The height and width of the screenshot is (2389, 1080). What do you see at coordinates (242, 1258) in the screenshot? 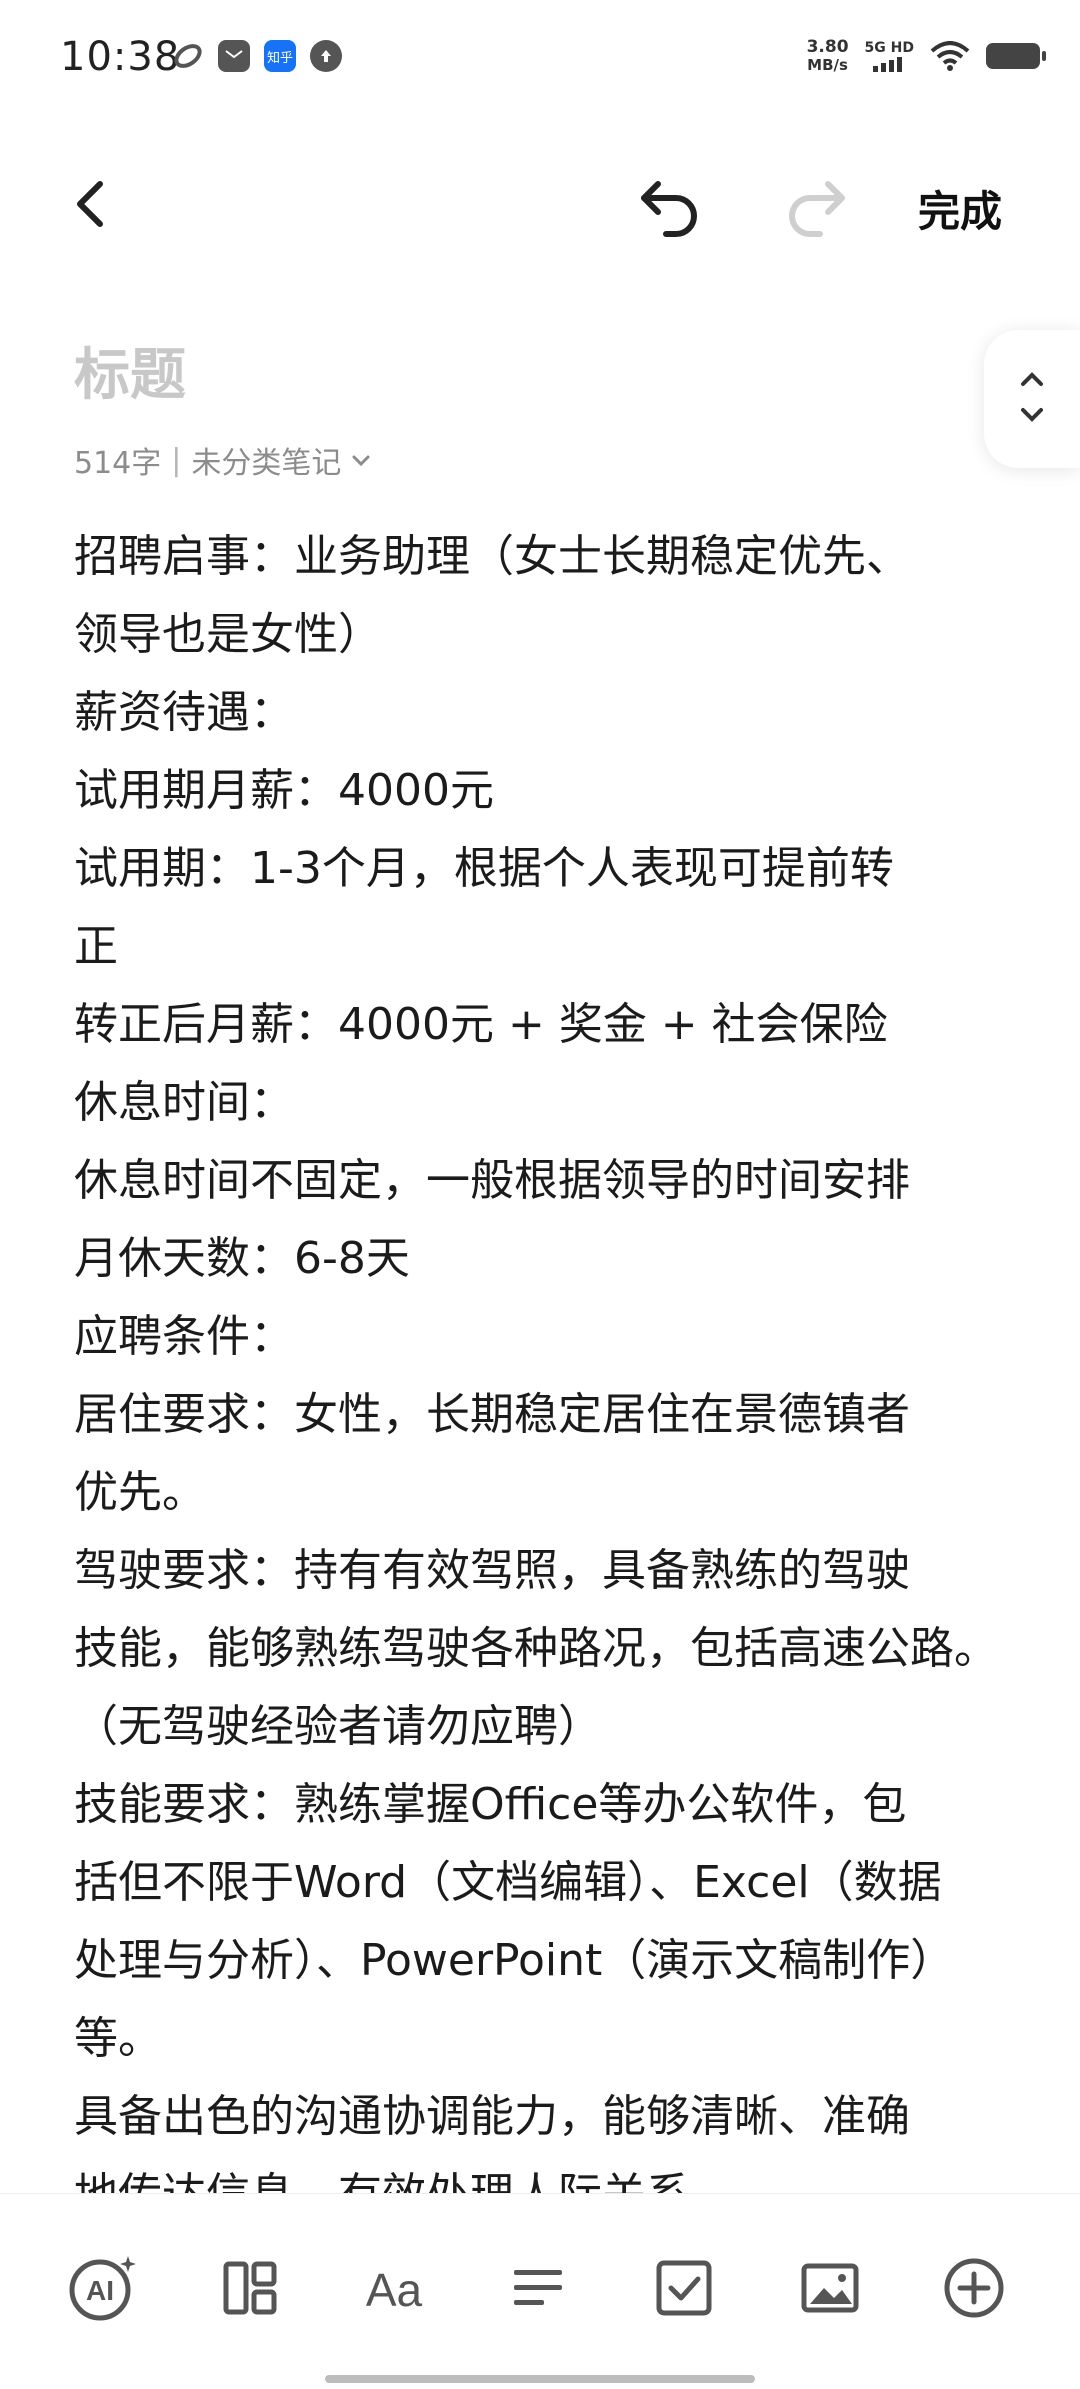
I see `note-line: 月休天数：6-8天` at bounding box center [242, 1258].